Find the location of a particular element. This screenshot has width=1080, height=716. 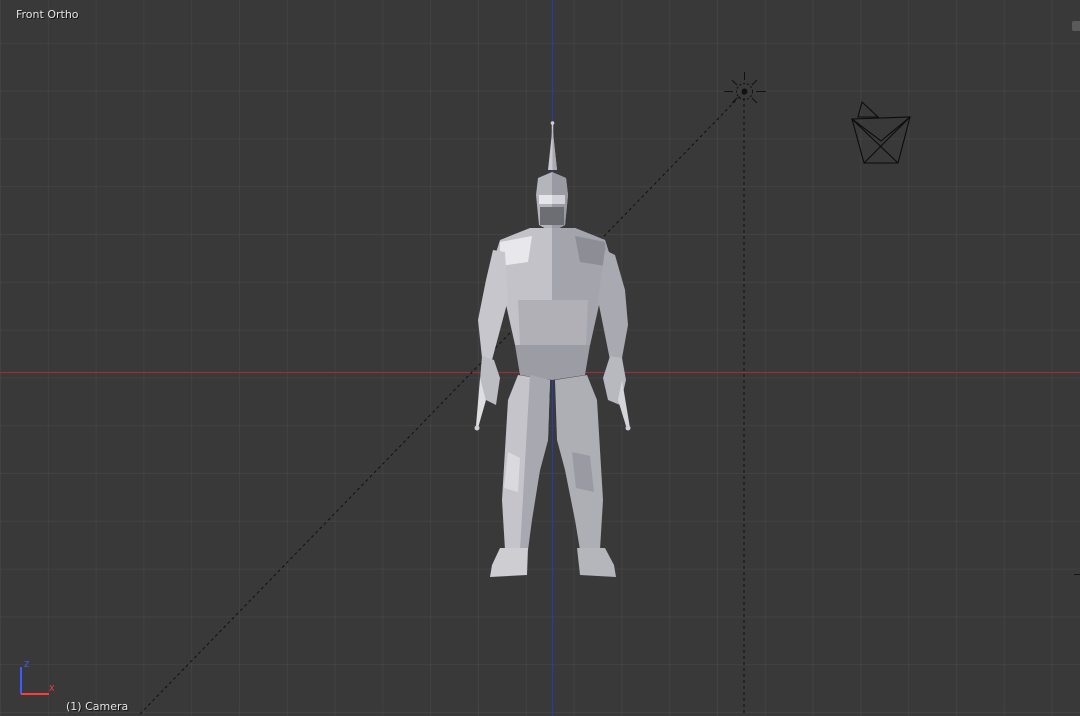

view-name-label: Front Ortho is located at coordinates (47, 14).